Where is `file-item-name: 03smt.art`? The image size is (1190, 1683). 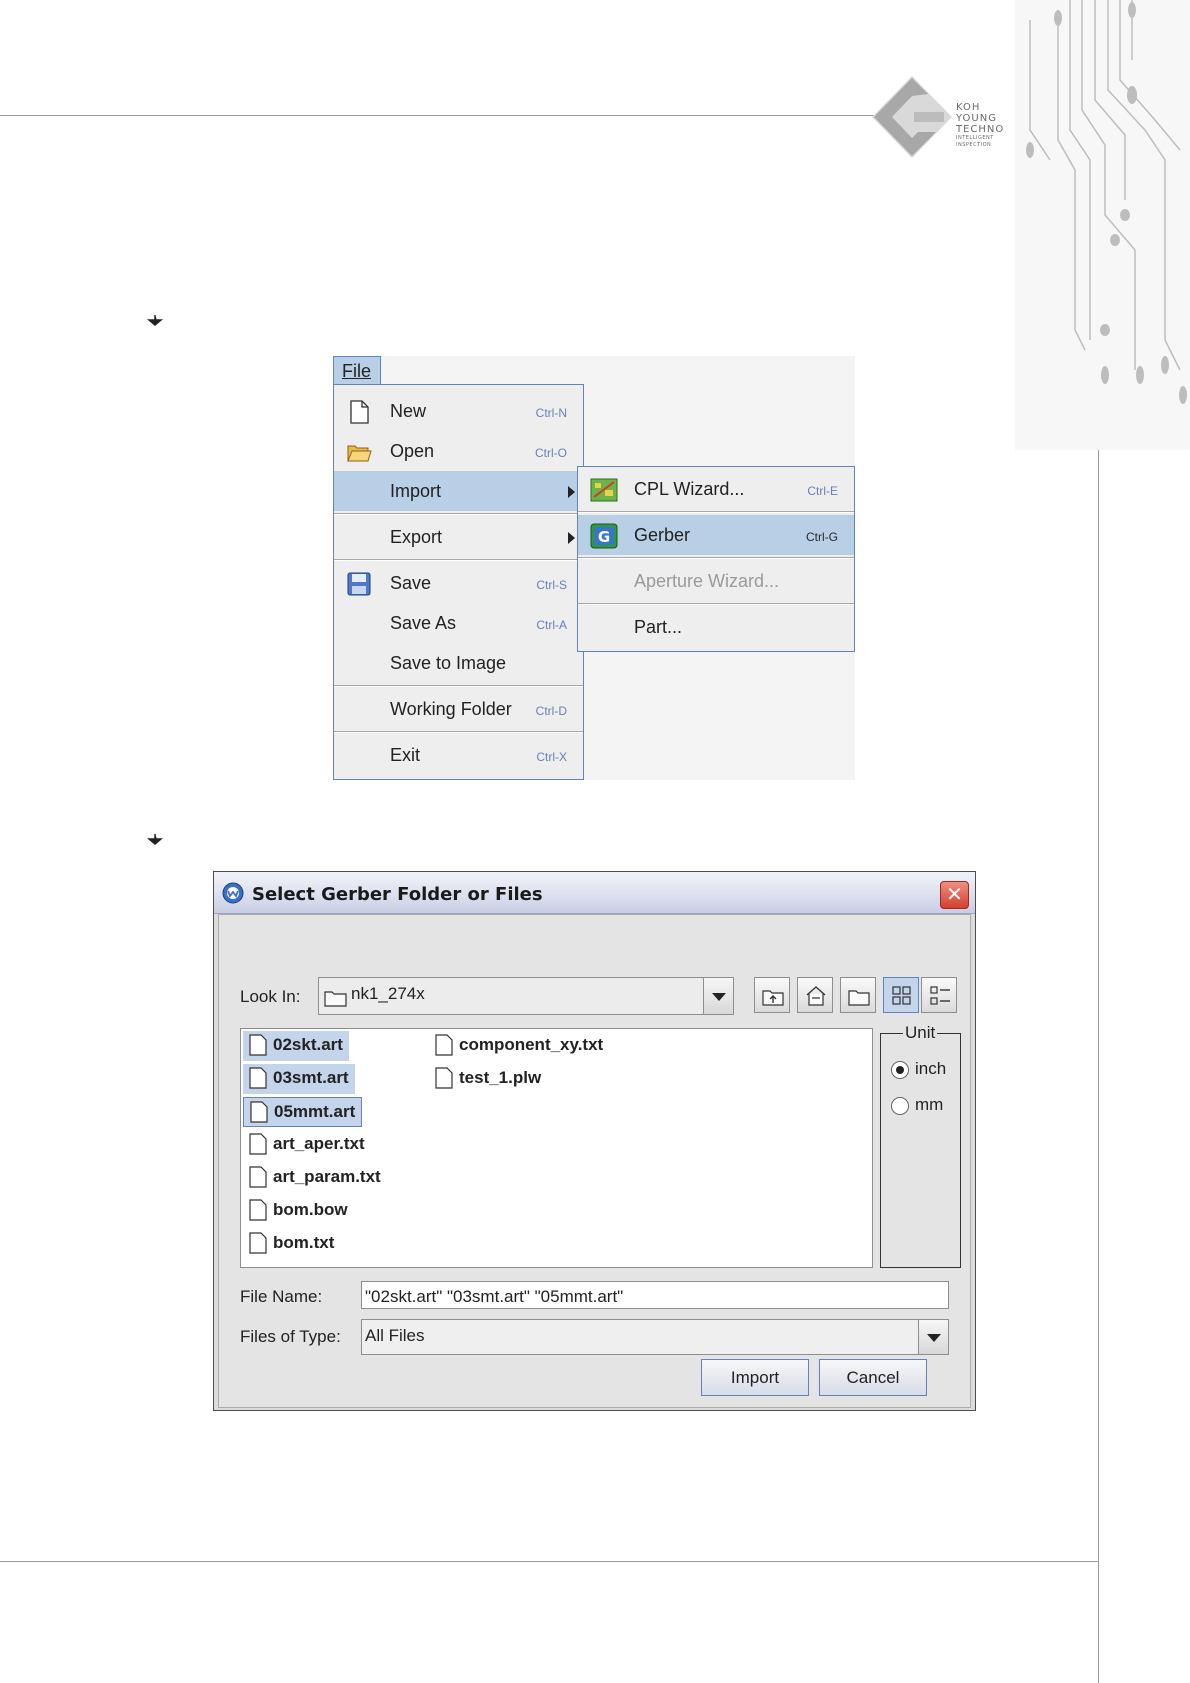
file-item-name: 03smt.art is located at coordinates (311, 1077).